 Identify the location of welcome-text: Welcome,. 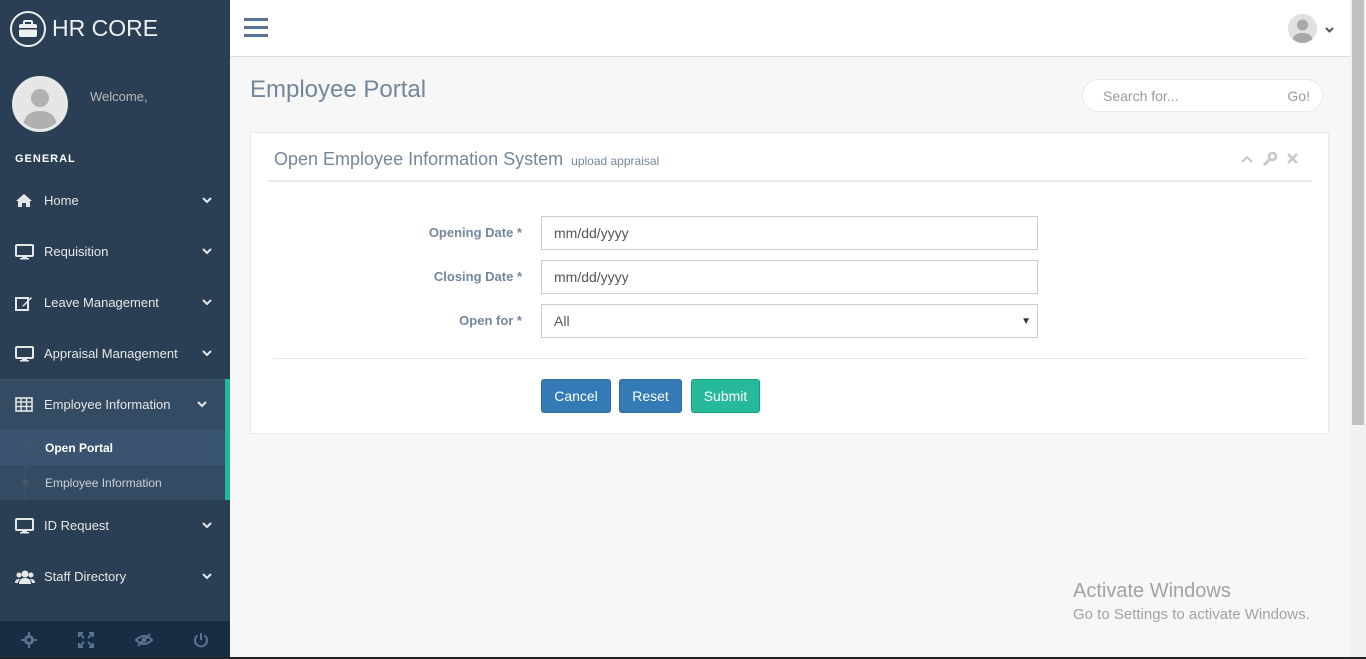
(119, 96).